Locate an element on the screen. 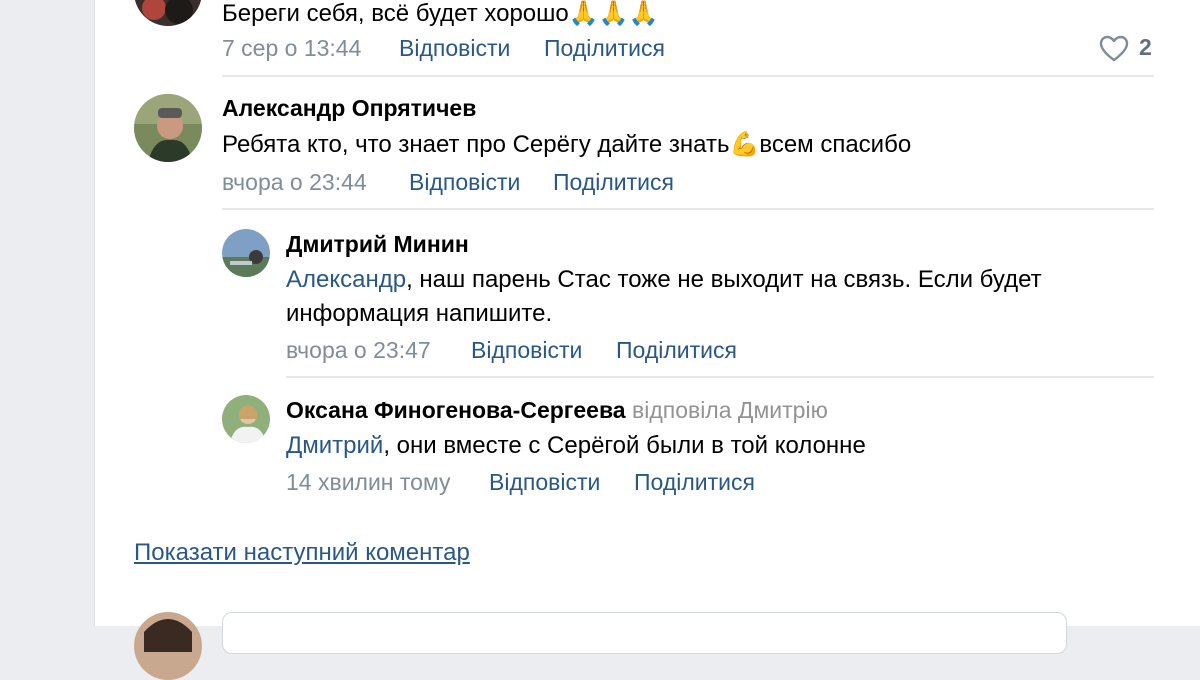 The height and width of the screenshot is (680, 1200). comment-time: 14 хвилин тому is located at coordinates (368, 482).